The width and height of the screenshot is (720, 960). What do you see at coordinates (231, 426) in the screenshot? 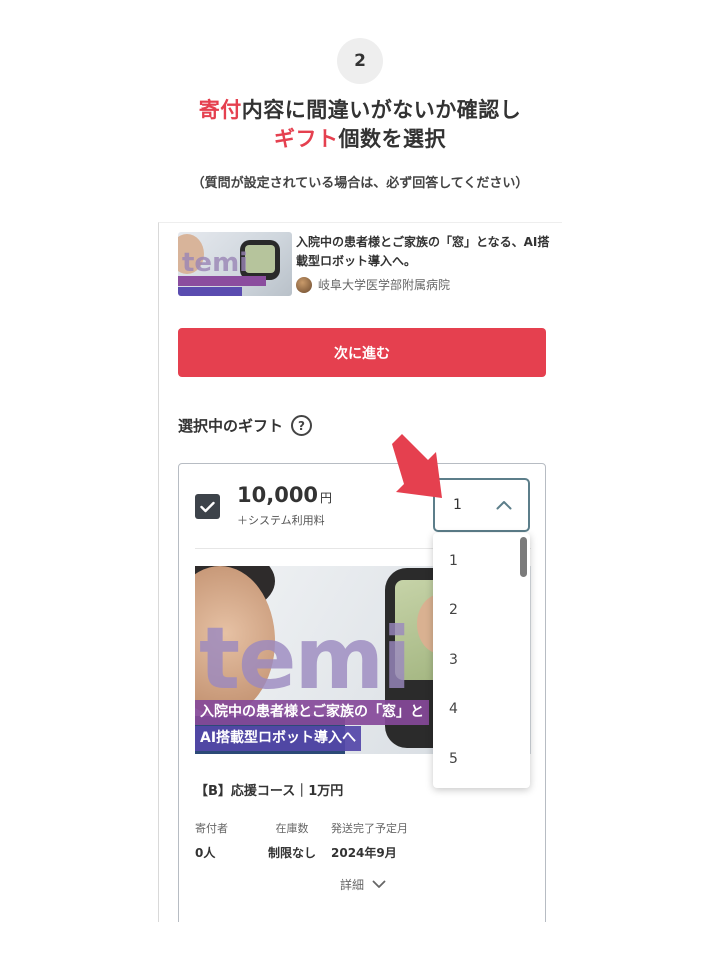
I see `selected-gift-title: 選択中のギフト` at bounding box center [231, 426].